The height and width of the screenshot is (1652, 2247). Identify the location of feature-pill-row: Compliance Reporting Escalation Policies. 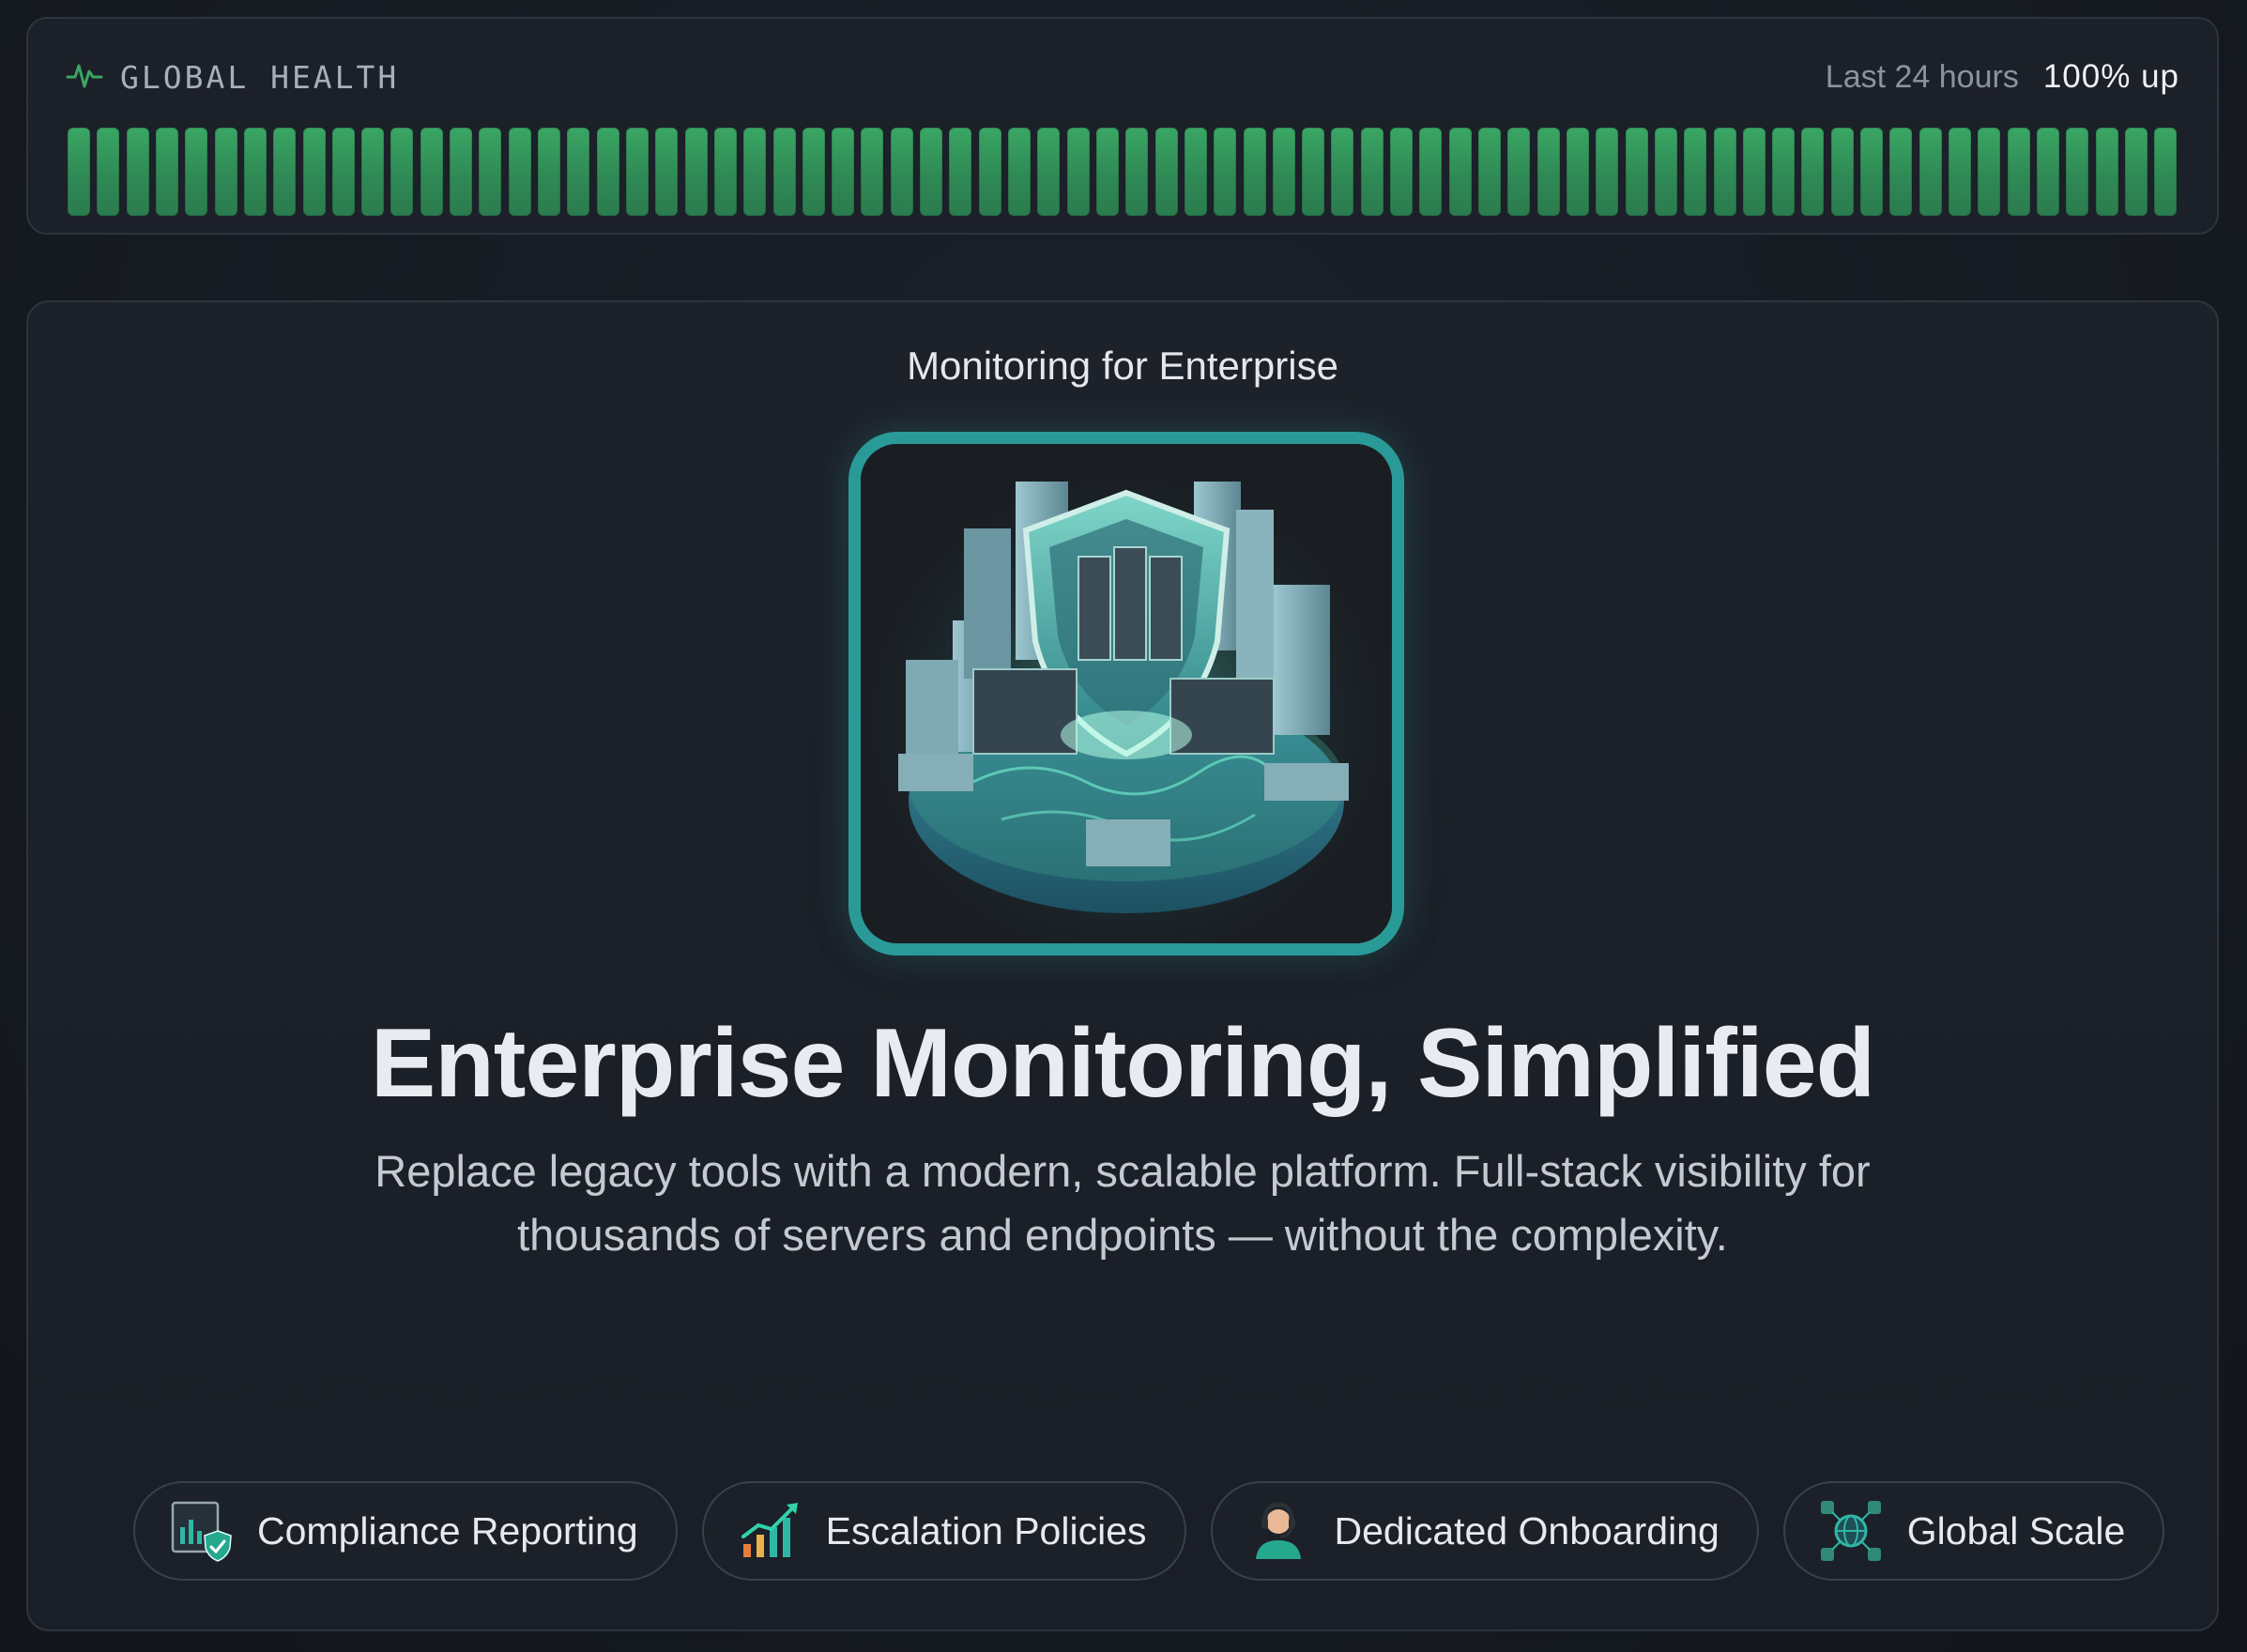
(1149, 1531).